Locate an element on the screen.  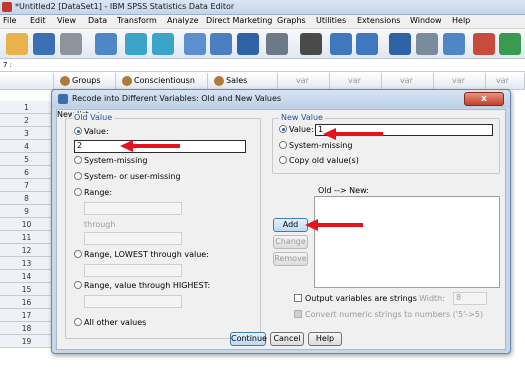
old-new-list-label: Old --> New: is located at coordinates (343, 190).